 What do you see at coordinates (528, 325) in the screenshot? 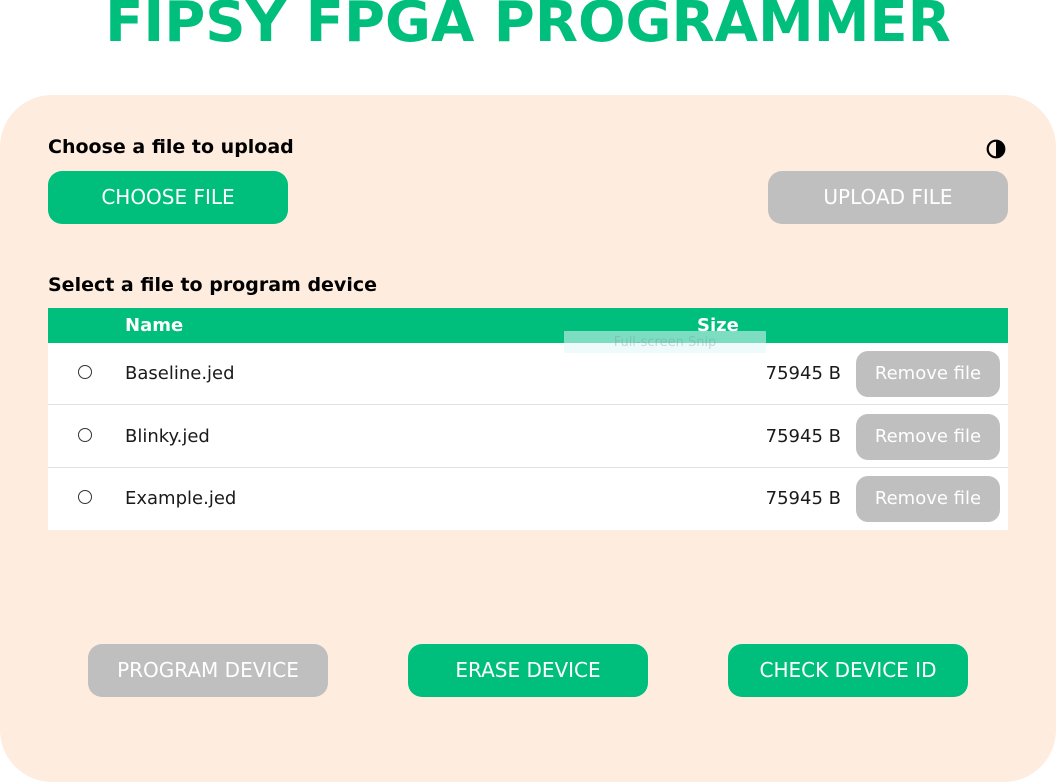
I see `table-header: Name Size` at bounding box center [528, 325].